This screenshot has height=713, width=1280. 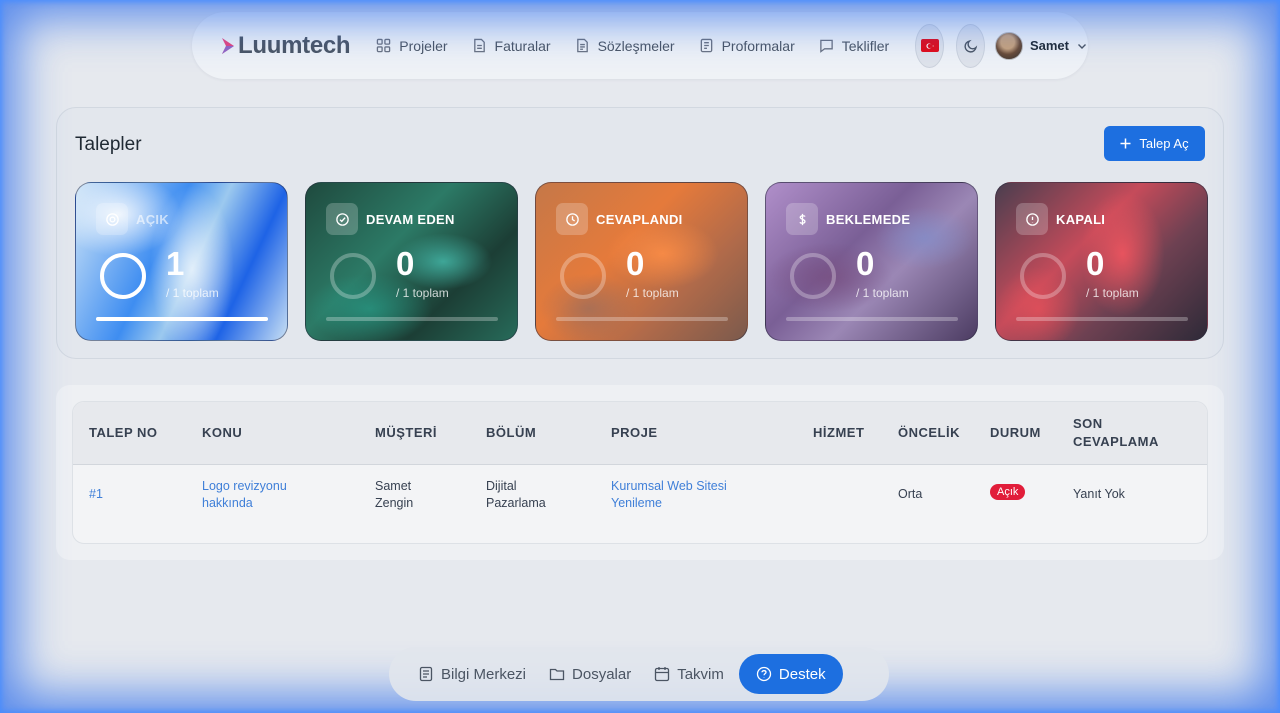 I want to click on add-ticket-button: Talep Aç, so click(x=1154, y=143).